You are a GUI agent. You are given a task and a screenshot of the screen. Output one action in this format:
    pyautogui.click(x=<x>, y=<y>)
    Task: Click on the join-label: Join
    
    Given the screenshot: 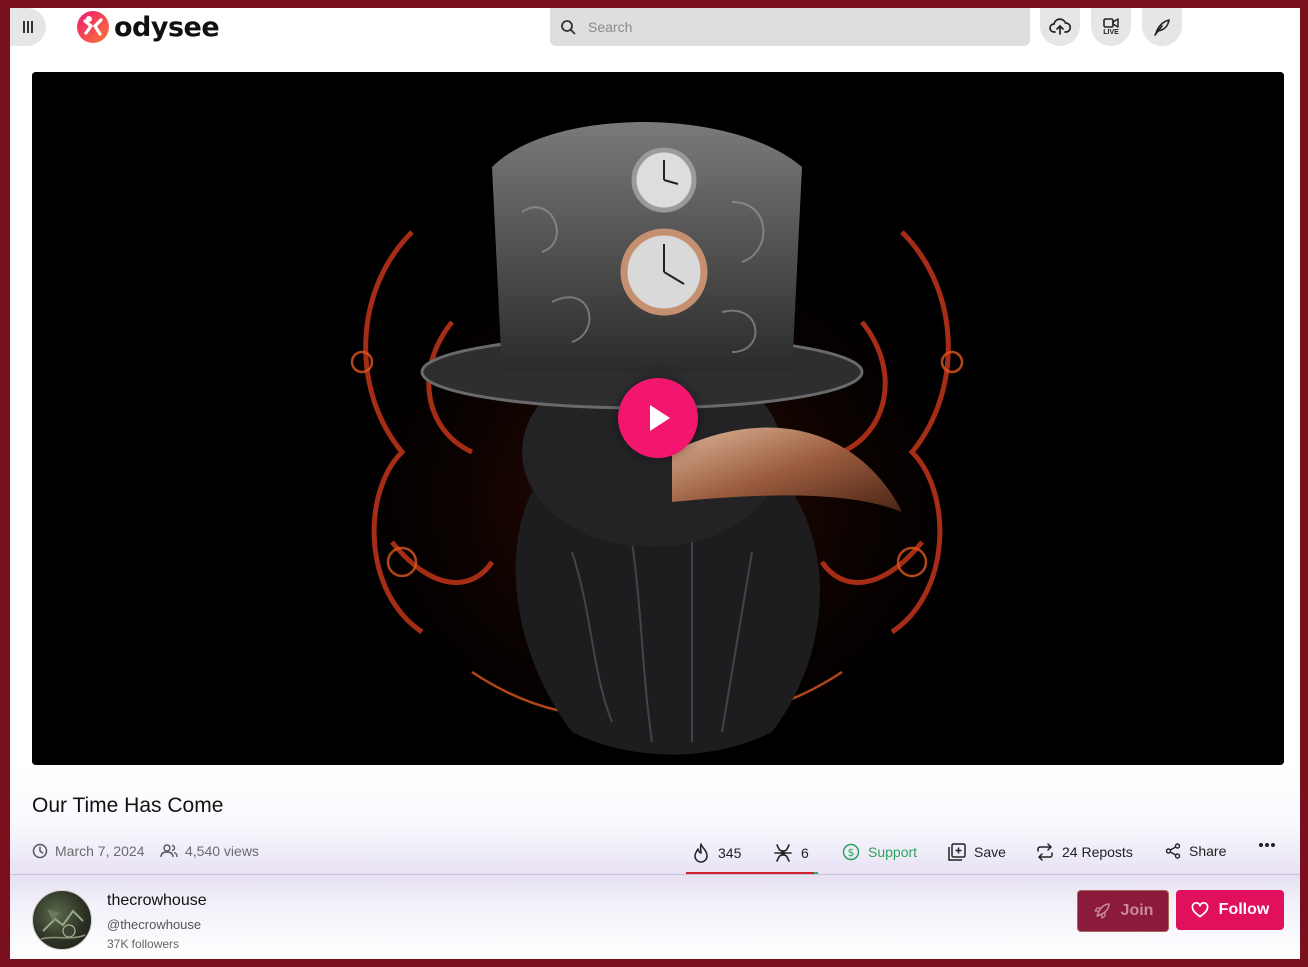 What is the action you would take?
    pyautogui.click(x=1137, y=910)
    